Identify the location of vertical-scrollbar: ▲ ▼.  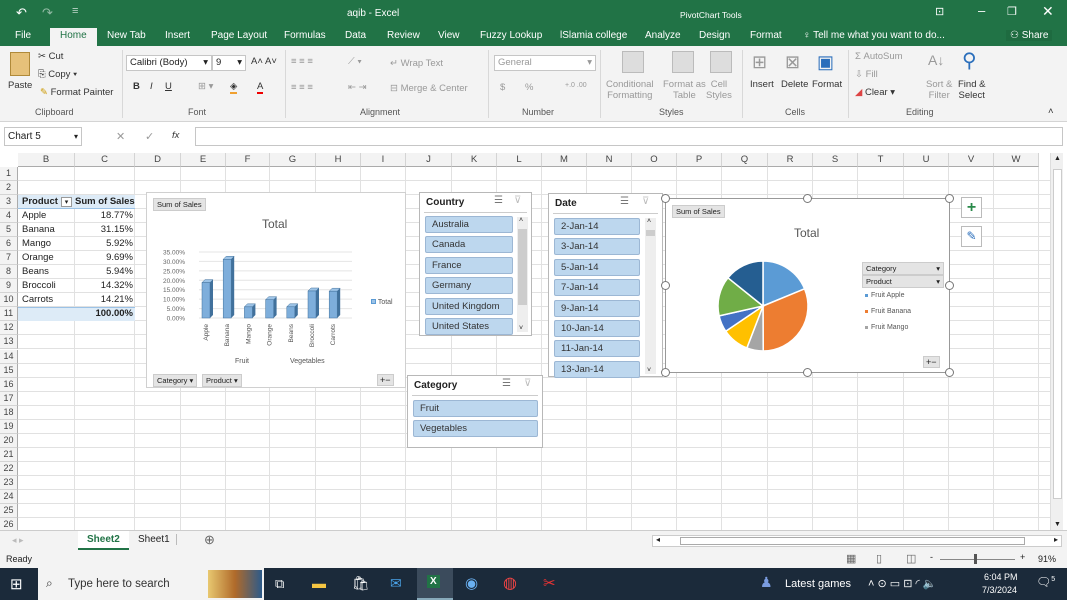
(1056, 341).